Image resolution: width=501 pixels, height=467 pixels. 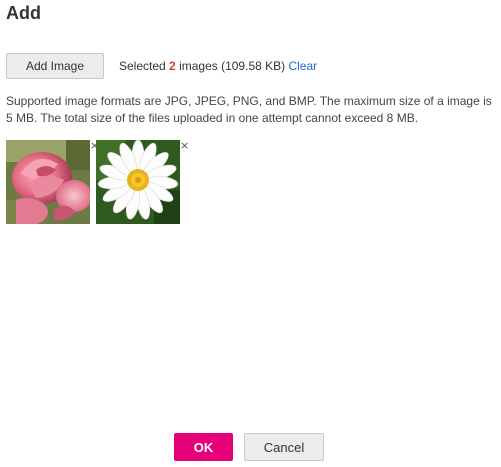 I want to click on clear-link: Clear, so click(x=302, y=66).